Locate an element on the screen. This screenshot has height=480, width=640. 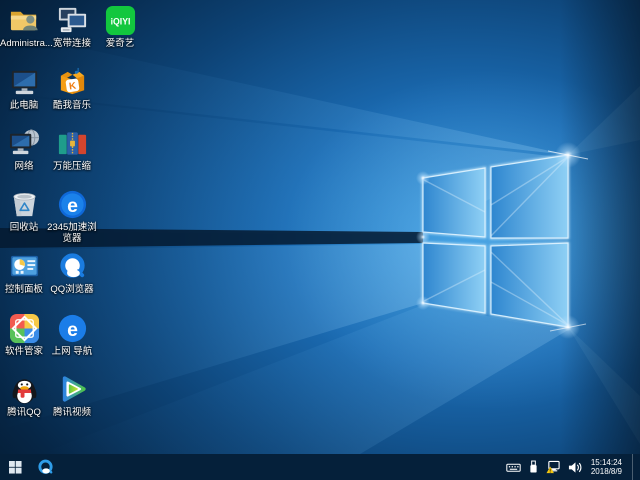
desktop-icon-label: 万能压缩 is located at coordinates (71, 166).